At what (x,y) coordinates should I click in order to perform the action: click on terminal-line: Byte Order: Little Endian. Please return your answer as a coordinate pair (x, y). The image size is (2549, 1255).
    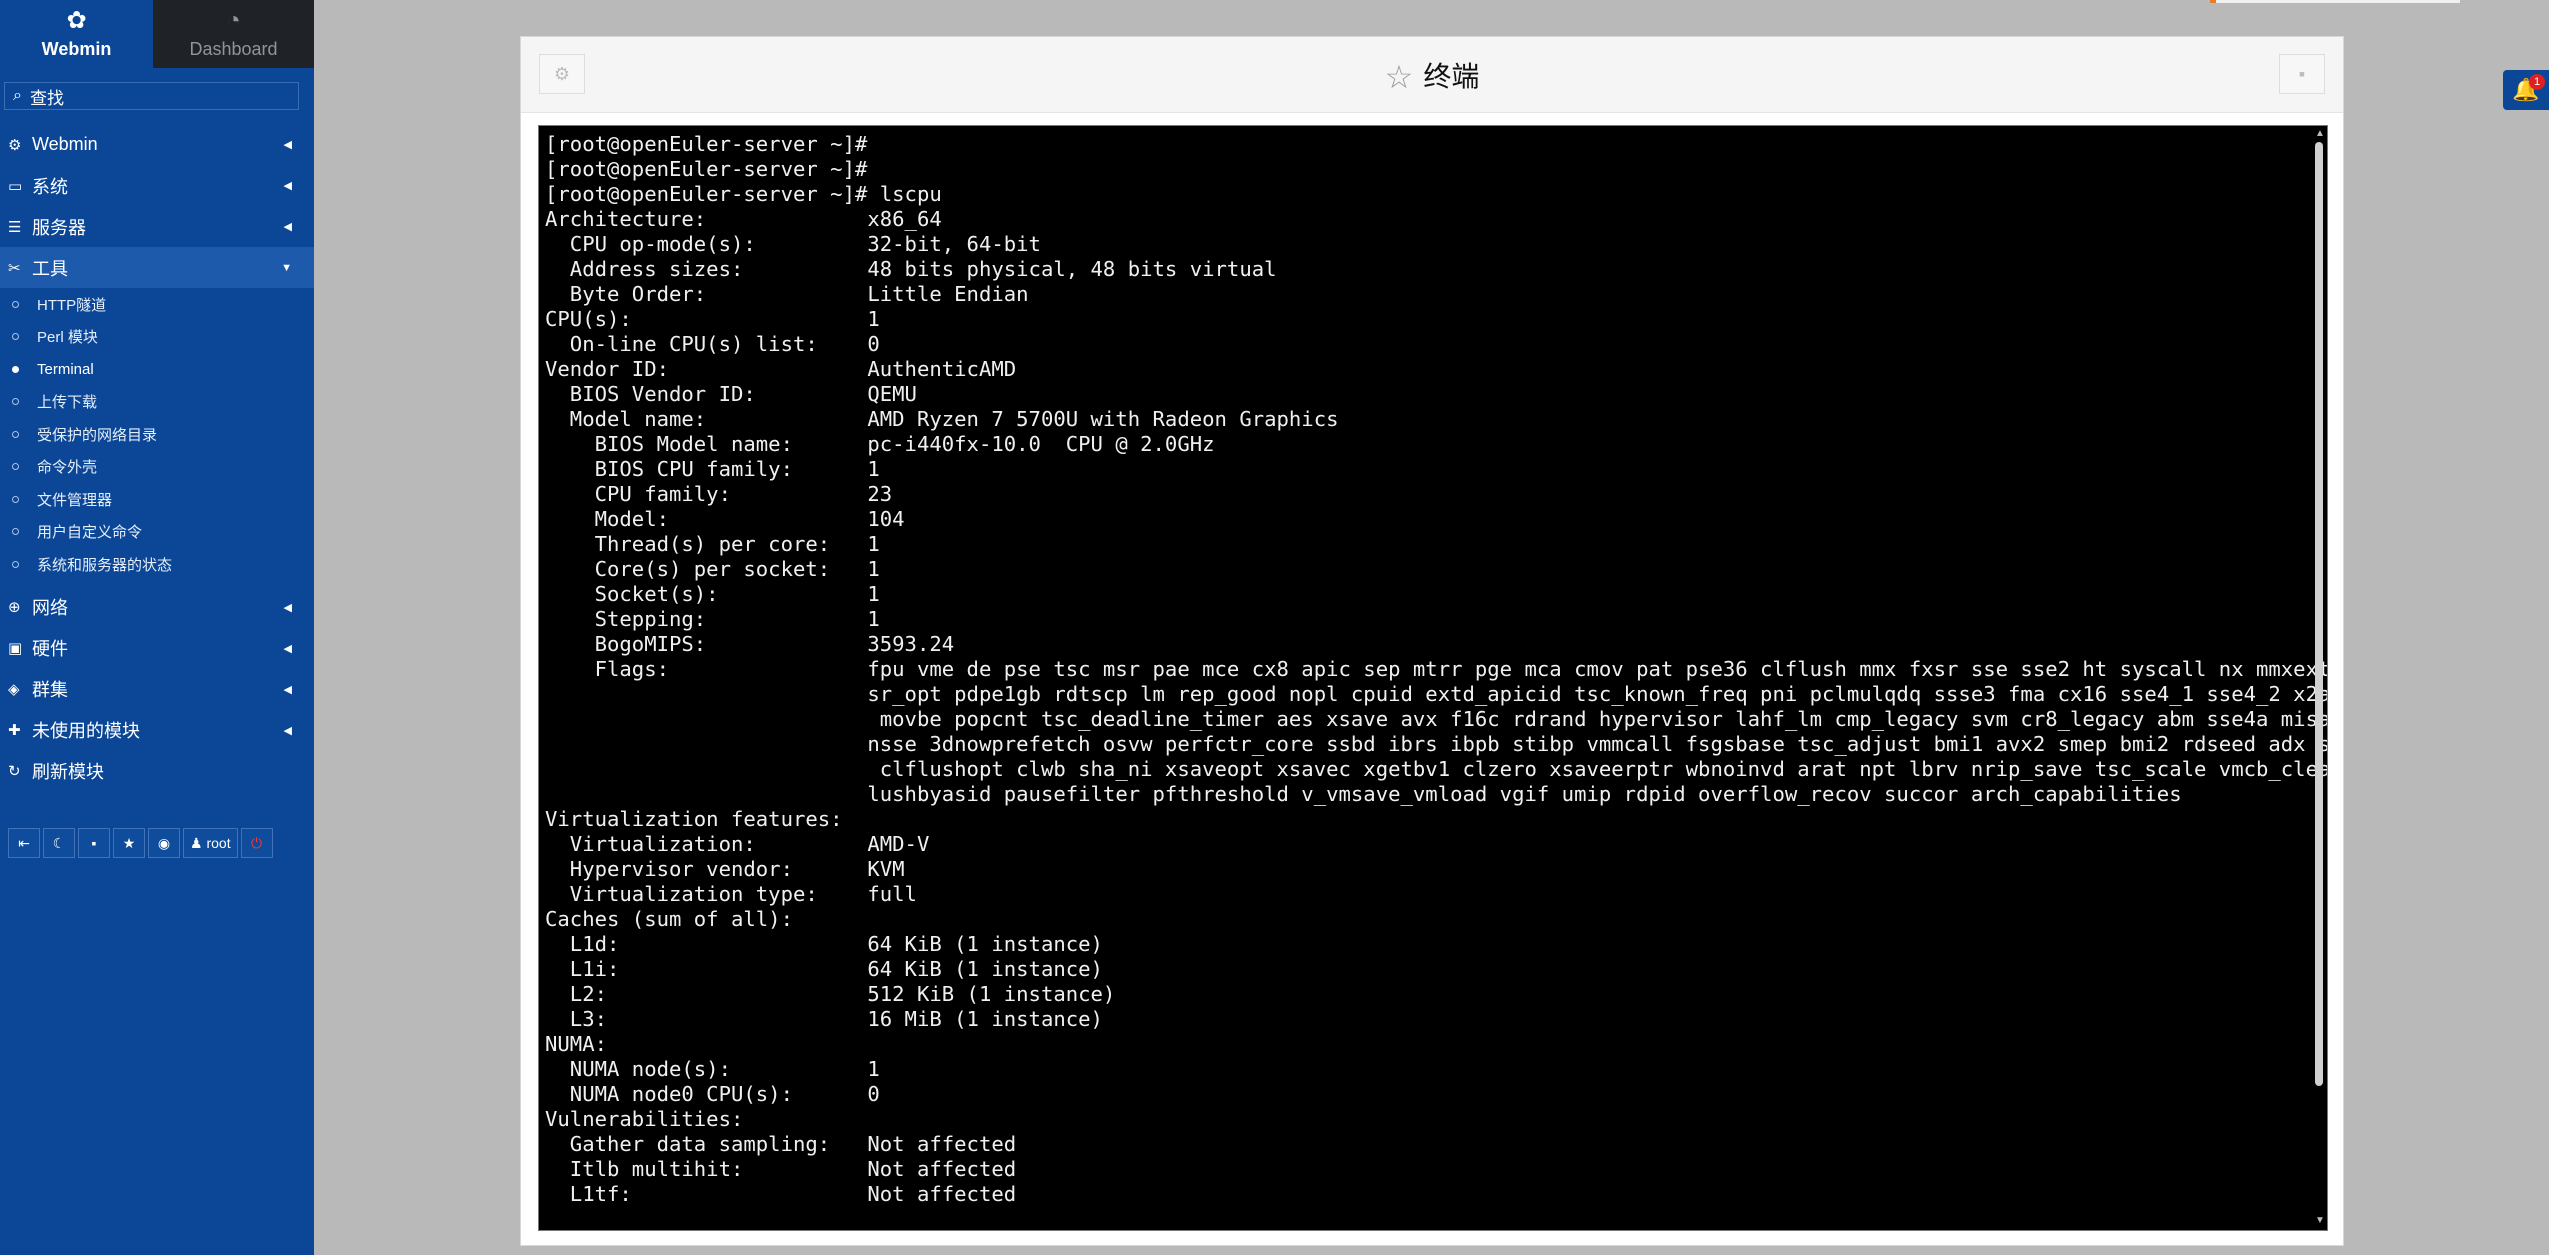
    Looking at the image, I should click on (787, 294).